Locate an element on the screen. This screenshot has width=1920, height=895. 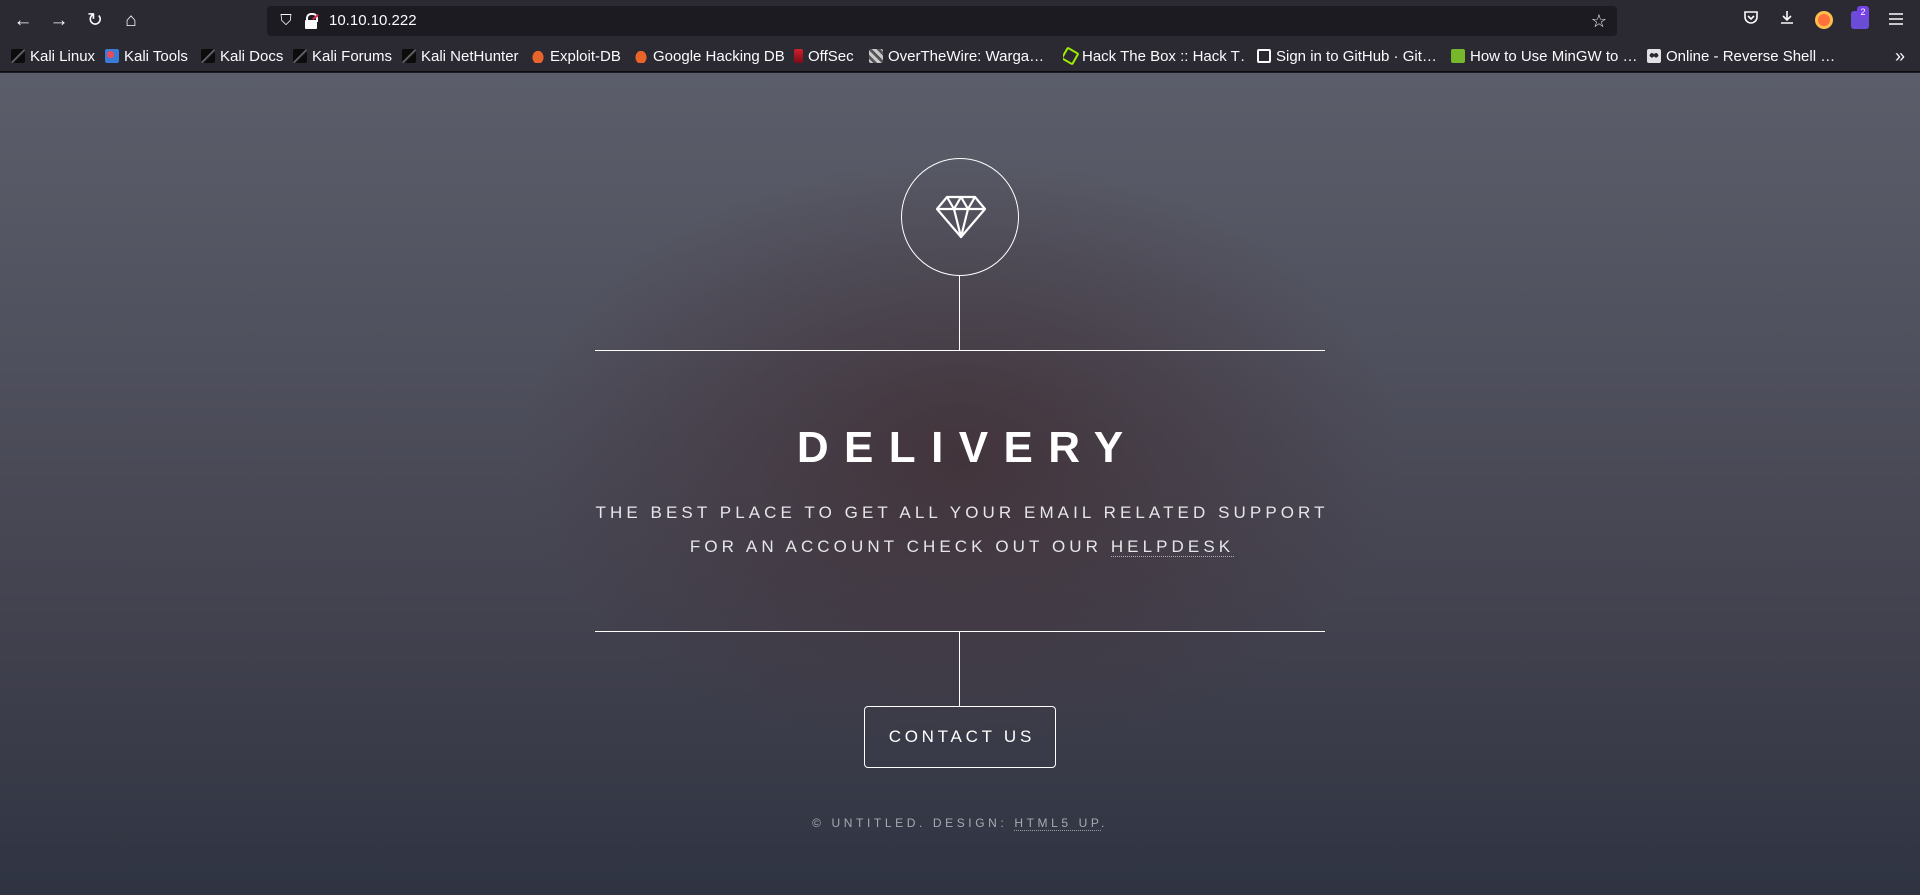
bookmark-google-hacking-db: Google Hacking DB is located at coordinates (709, 57).